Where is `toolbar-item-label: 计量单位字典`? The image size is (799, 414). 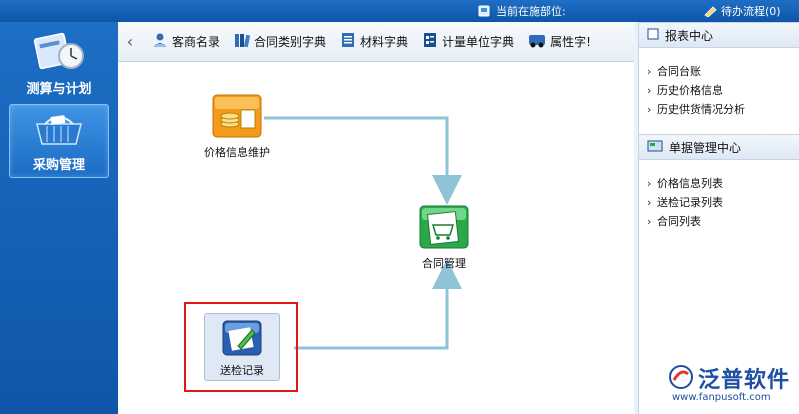
toolbar-item-label: 计量单位字典 is located at coordinates (478, 42).